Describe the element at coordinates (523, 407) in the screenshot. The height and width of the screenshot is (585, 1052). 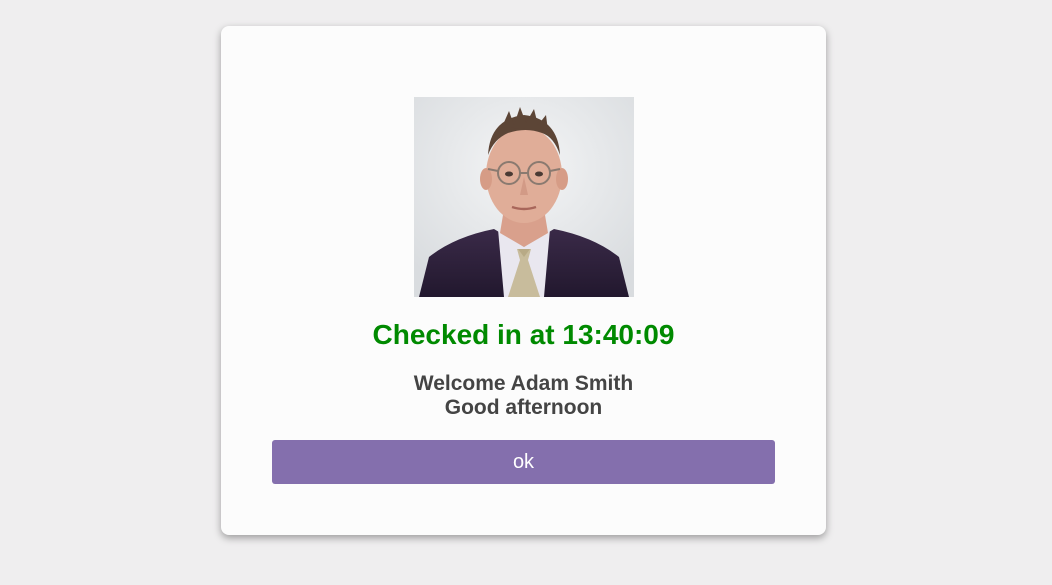
I see `salutation-text: Good afternoon` at that location.